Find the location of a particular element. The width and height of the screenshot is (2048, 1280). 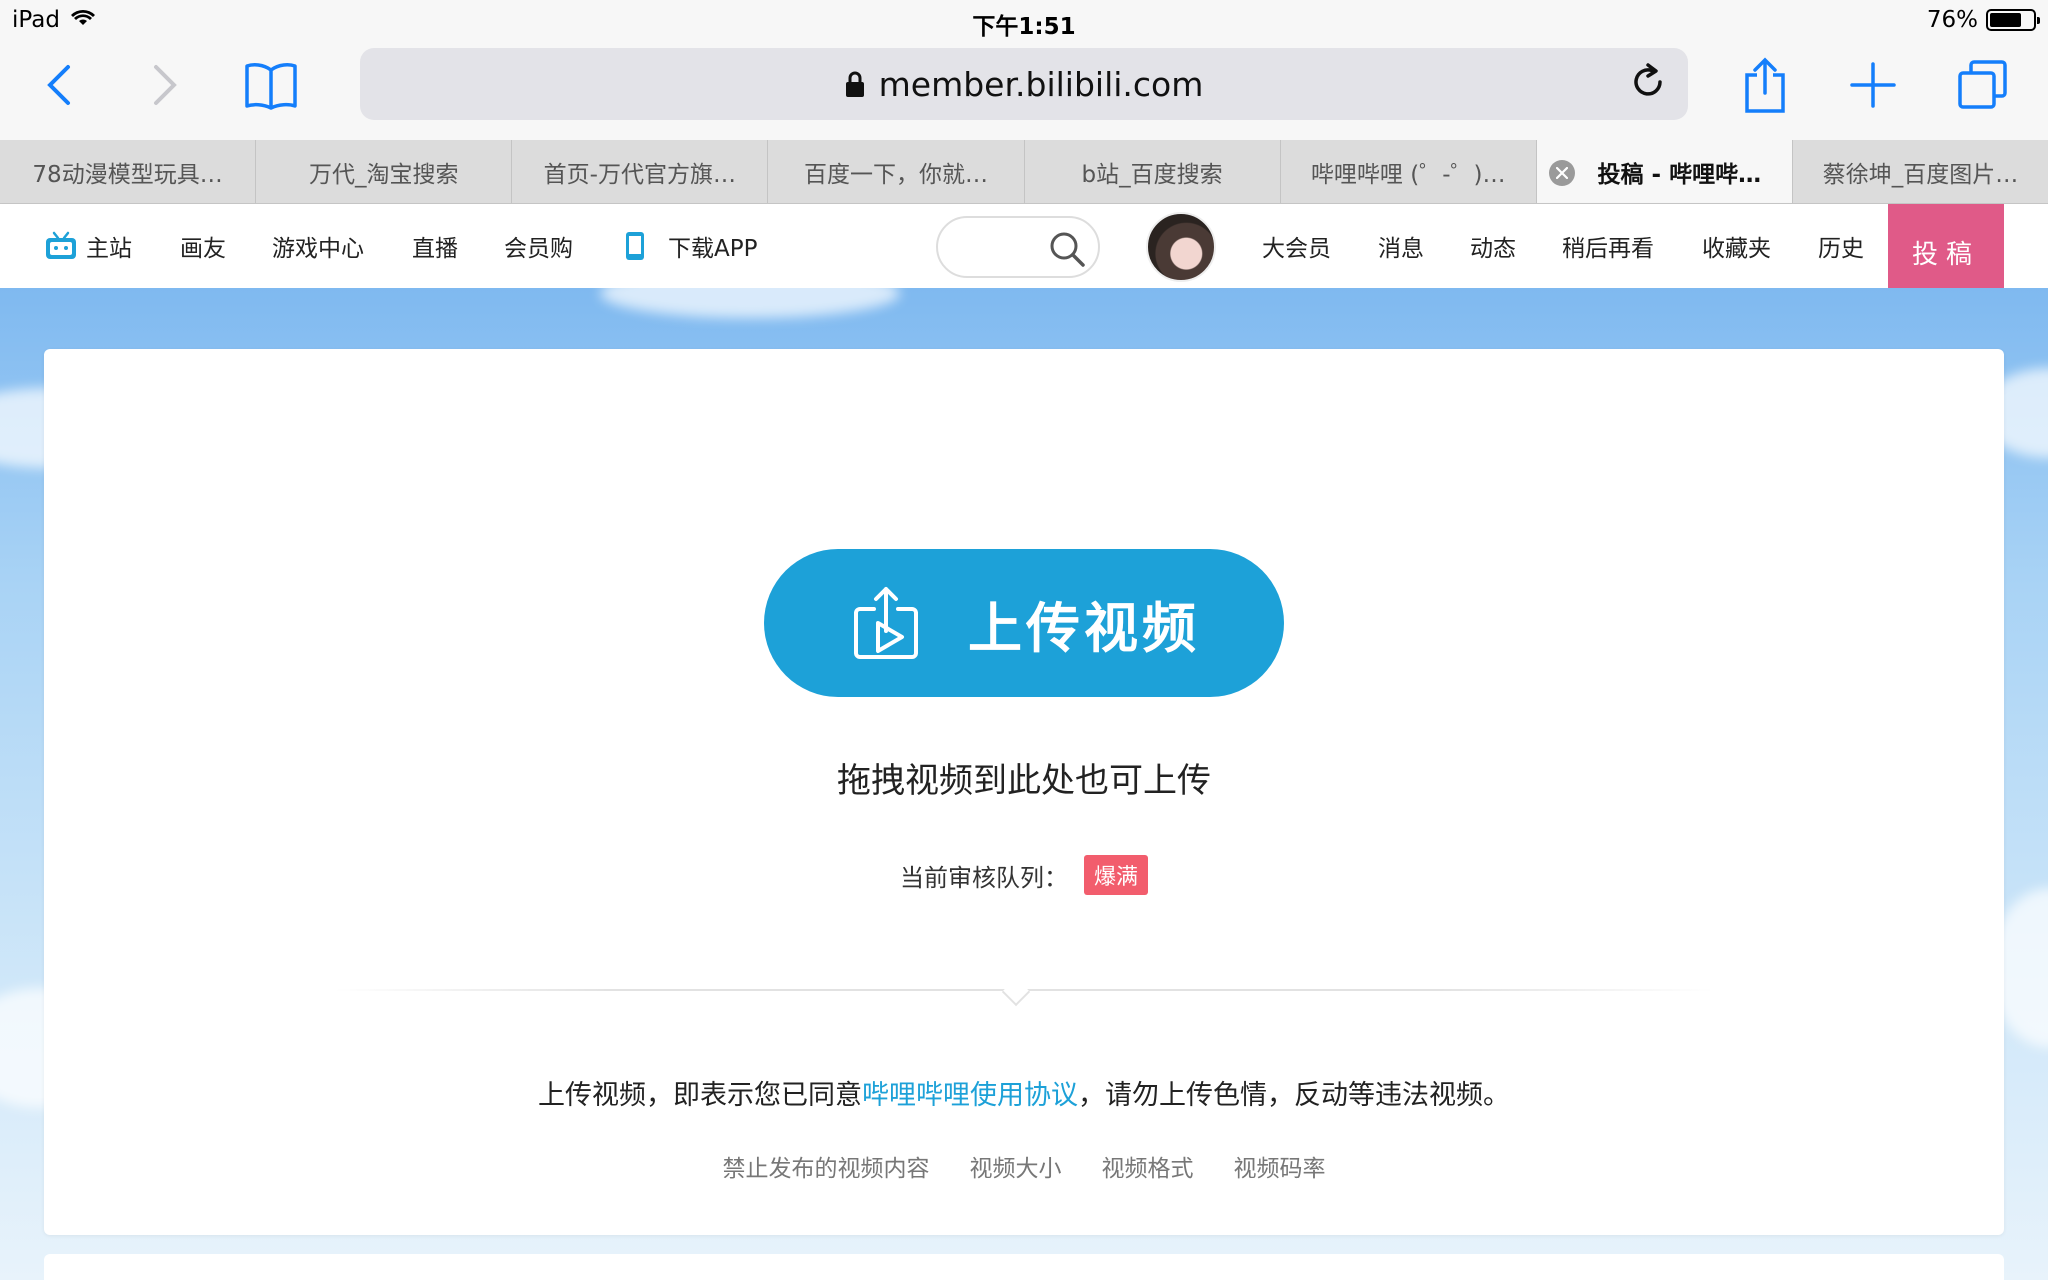

link-video-size: 视频大小 is located at coordinates (1016, 1166).